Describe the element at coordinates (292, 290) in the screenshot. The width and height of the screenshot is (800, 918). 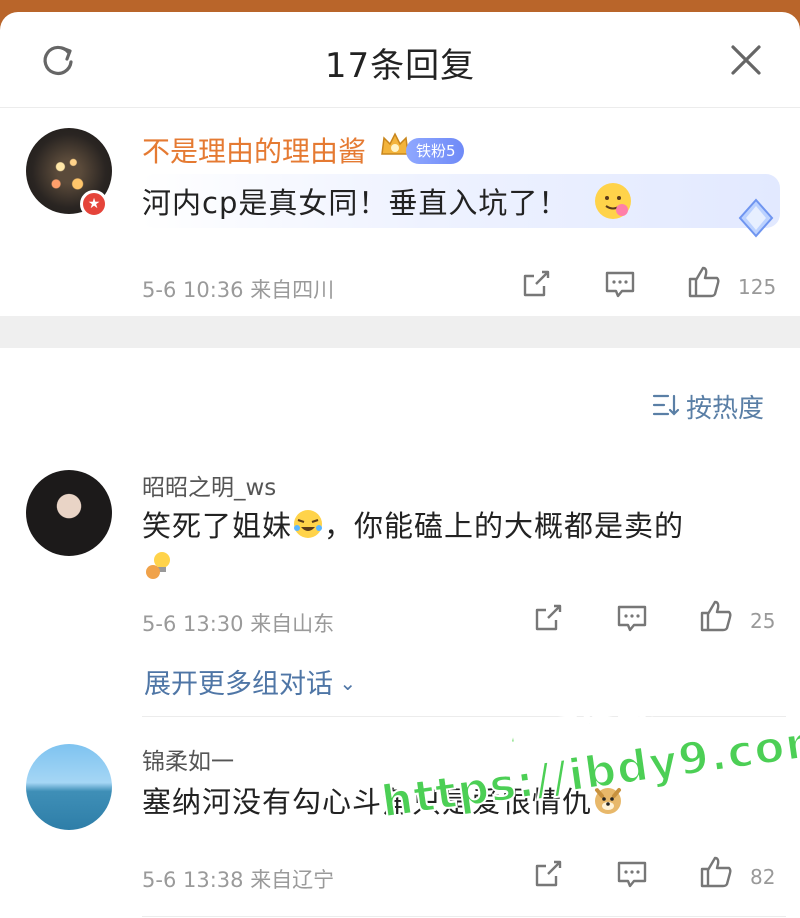
I see `comment-location: 来自四川` at that location.